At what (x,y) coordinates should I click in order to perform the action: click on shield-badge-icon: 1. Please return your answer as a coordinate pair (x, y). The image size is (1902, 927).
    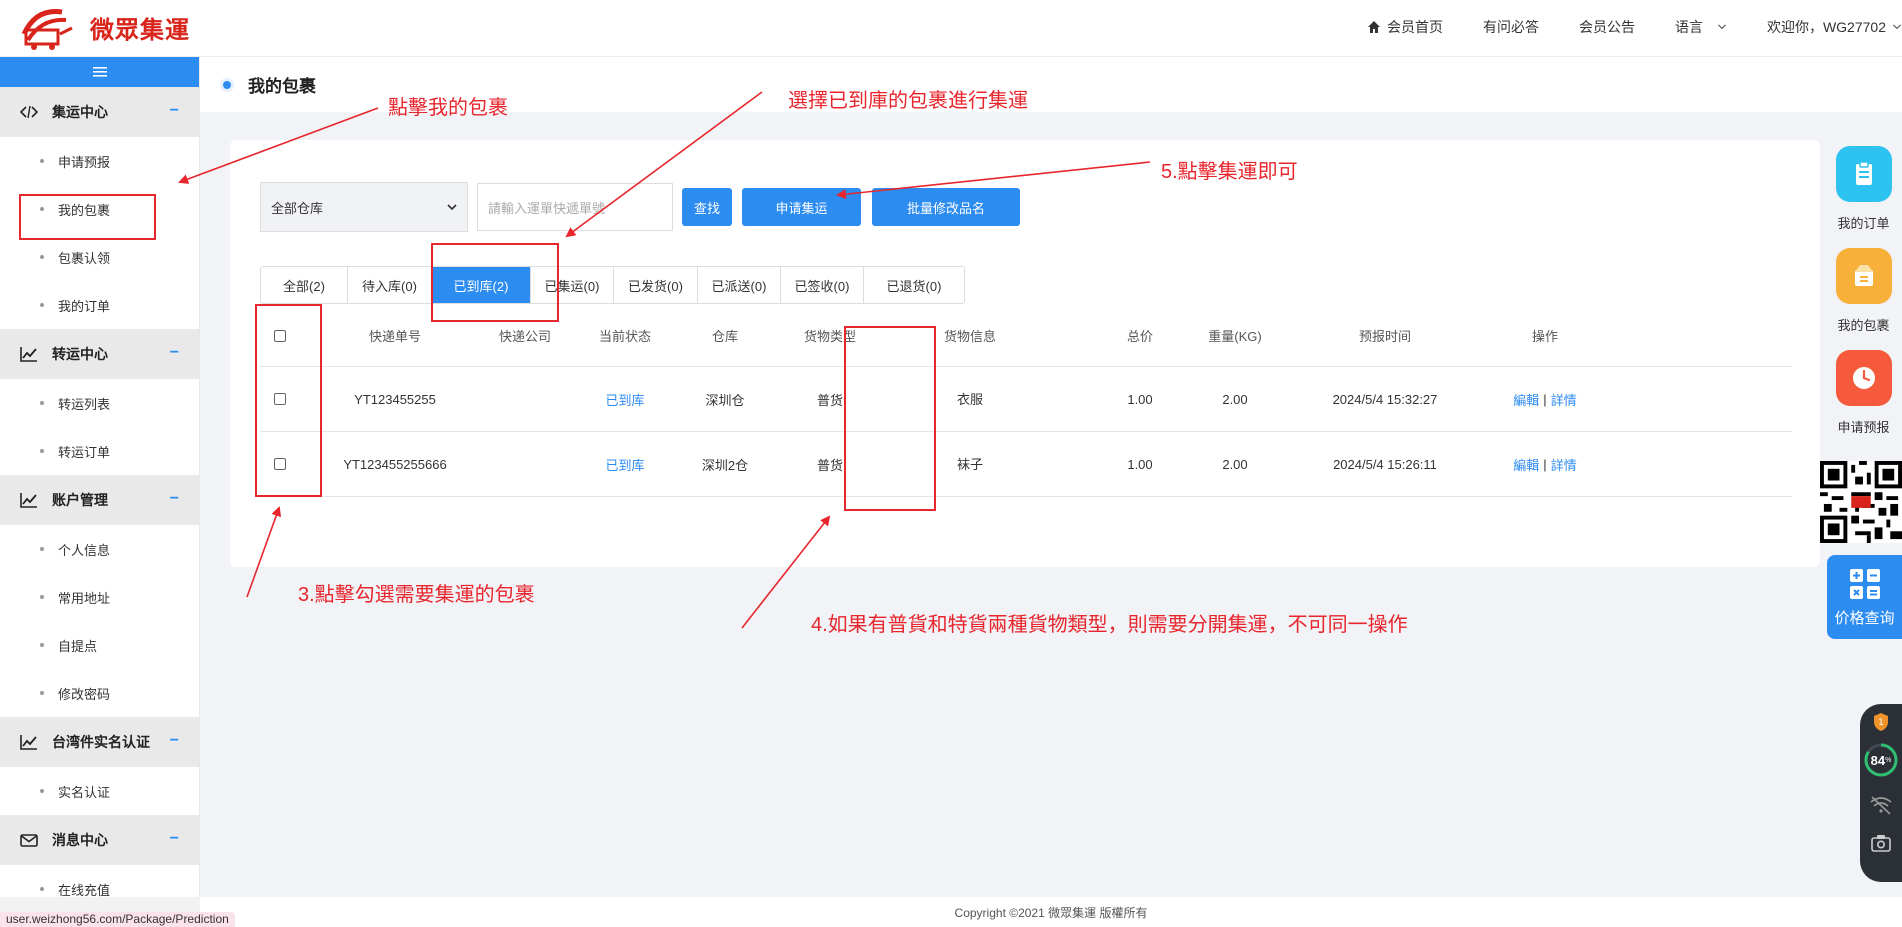
    Looking at the image, I should click on (1881, 722).